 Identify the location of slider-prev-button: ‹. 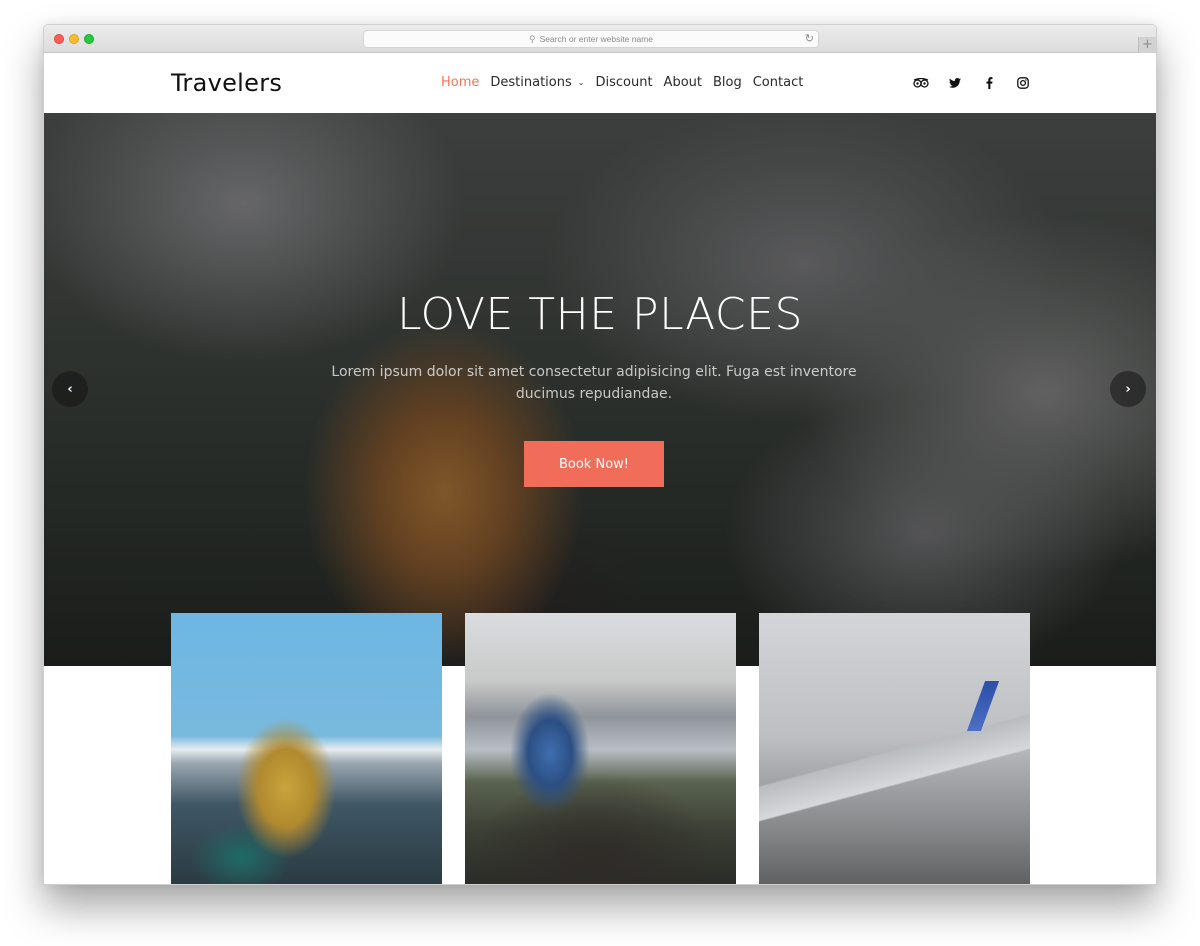
(70, 389).